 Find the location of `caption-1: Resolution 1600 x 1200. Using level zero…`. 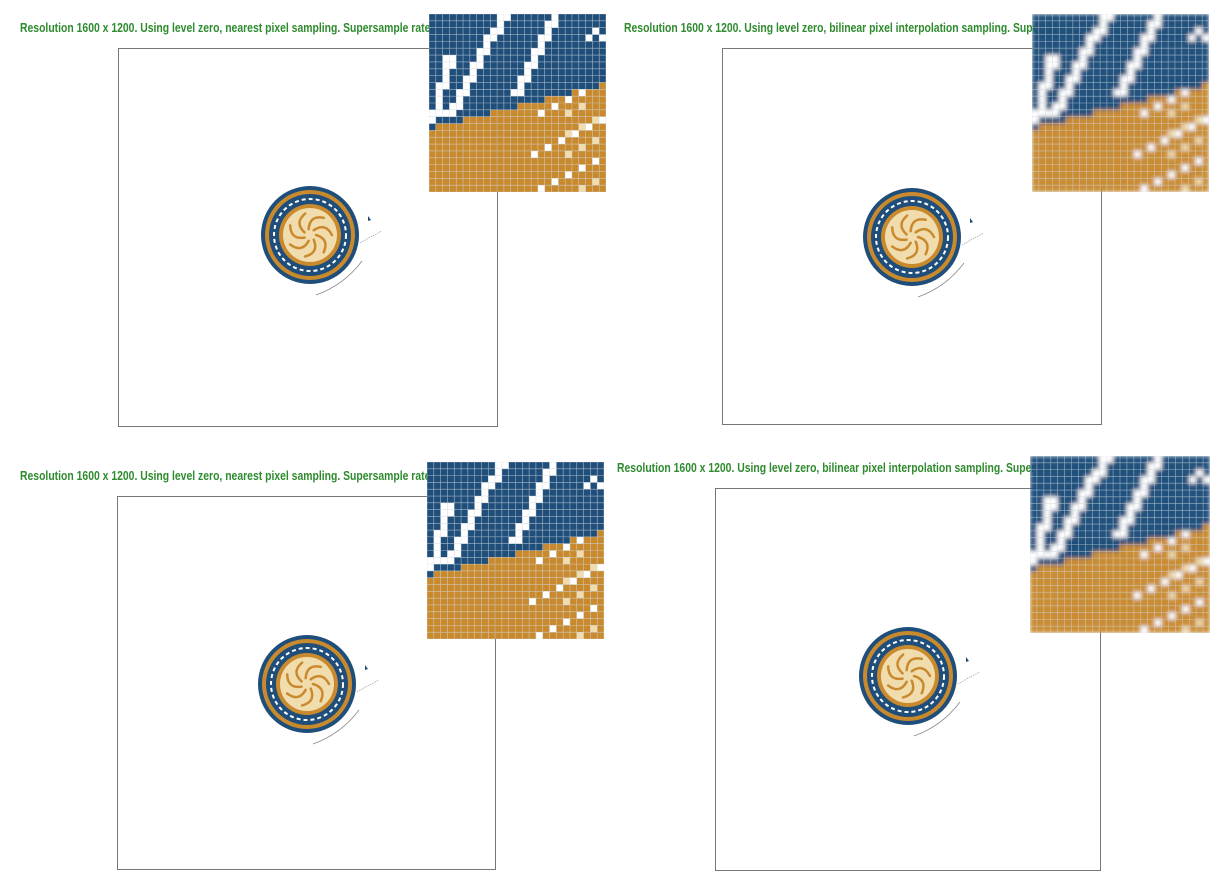

caption-1: Resolution 1600 x 1200. Using level zero… is located at coordinates (254, 27).